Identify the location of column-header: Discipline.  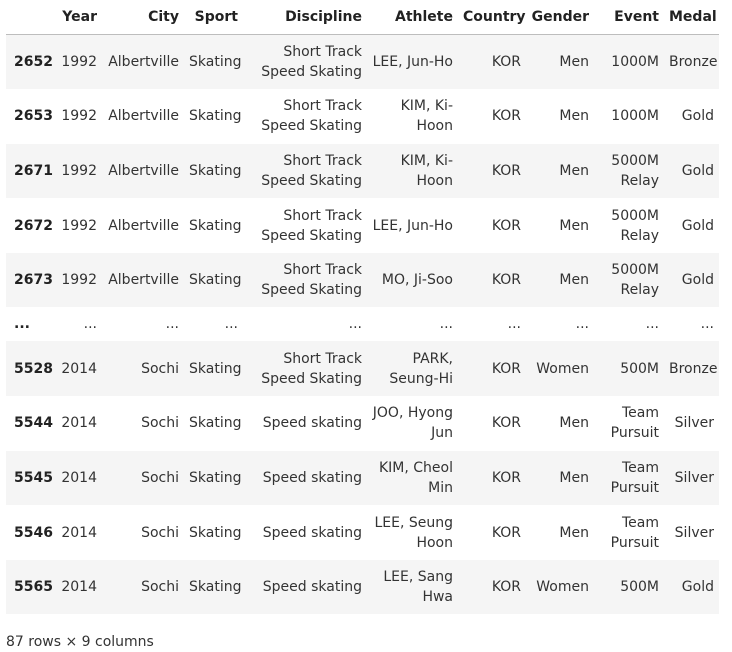
(305, 17).